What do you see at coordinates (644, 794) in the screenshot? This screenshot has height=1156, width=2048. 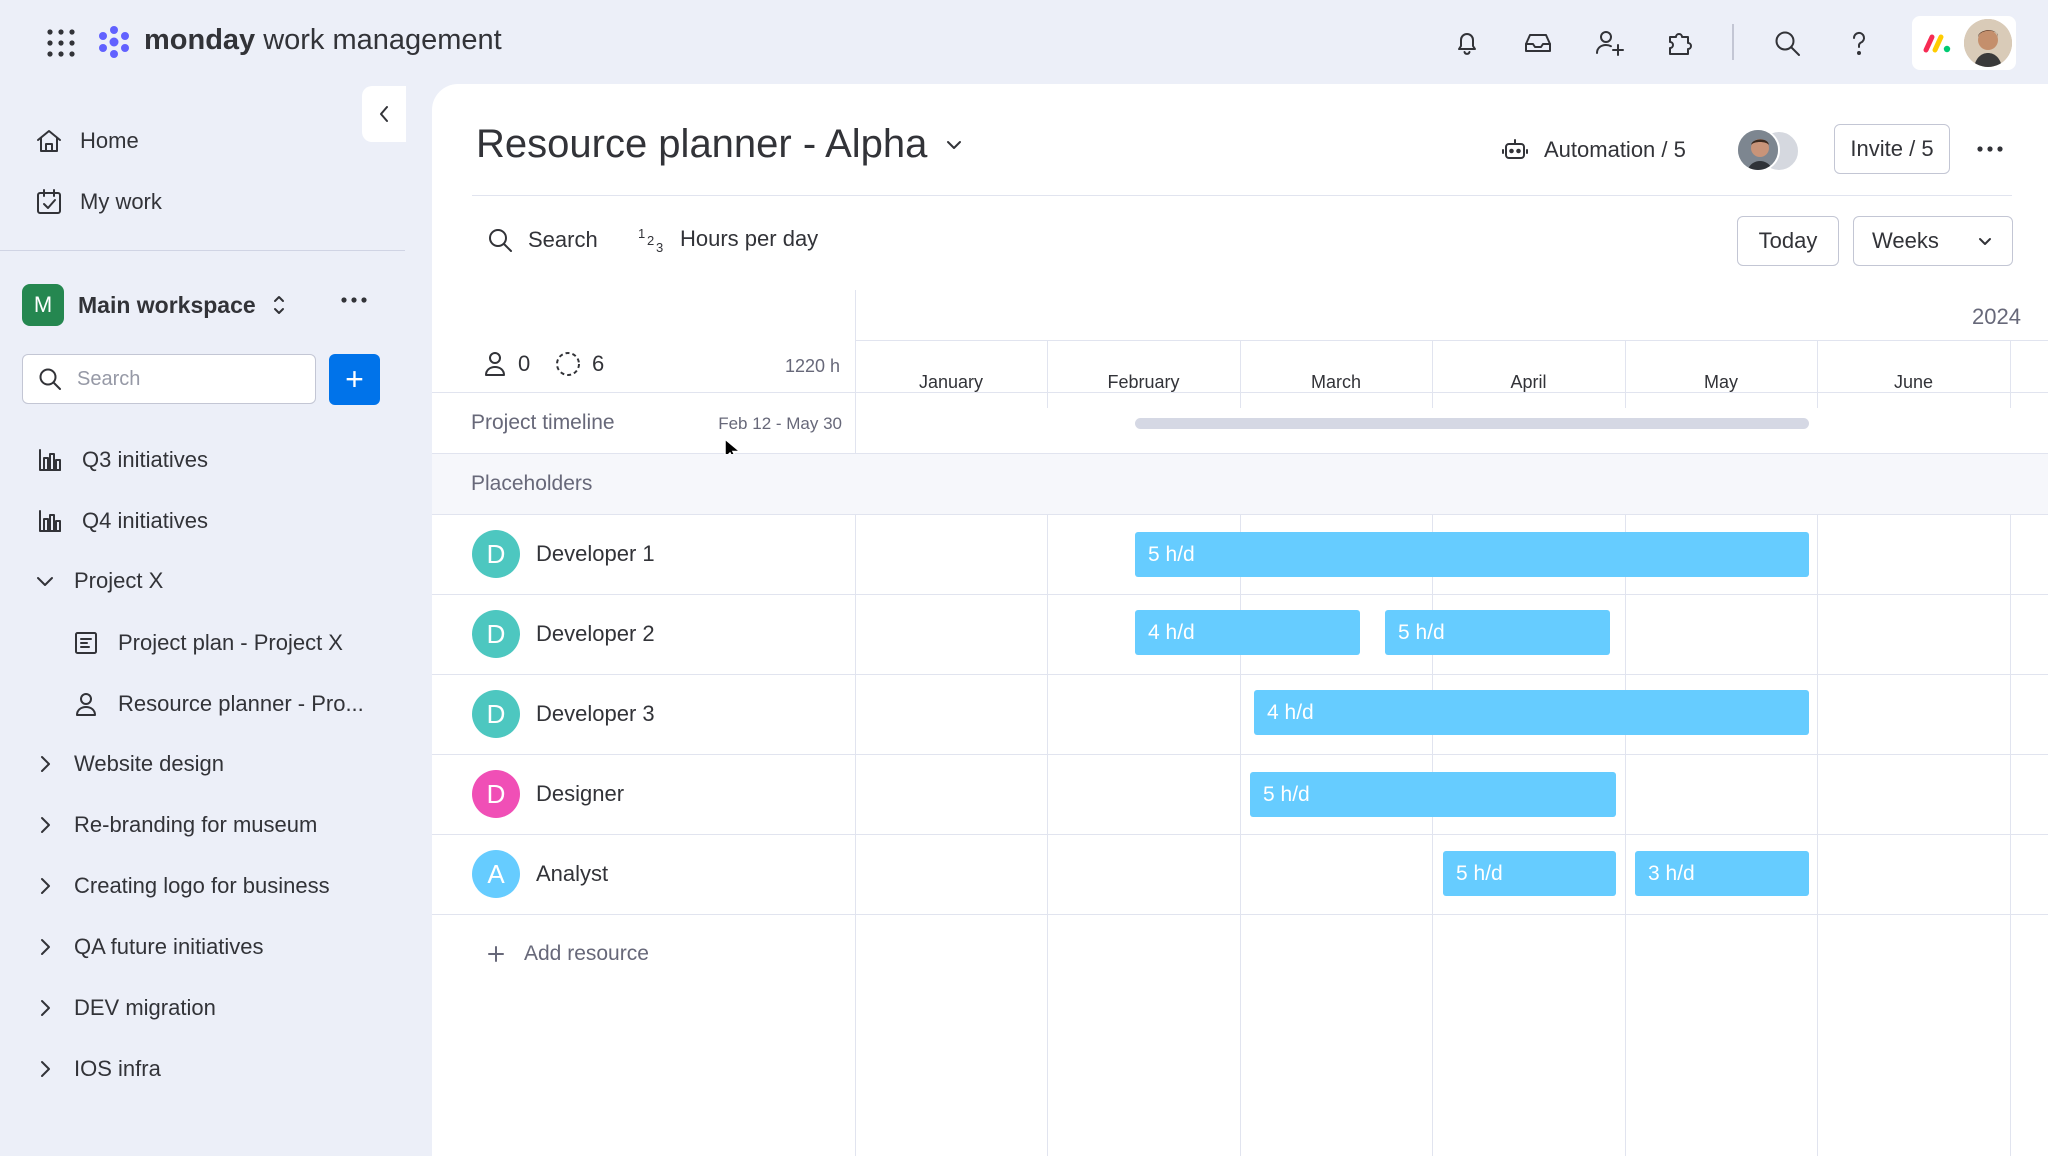 I see `resource-row-designer: D Designer` at bounding box center [644, 794].